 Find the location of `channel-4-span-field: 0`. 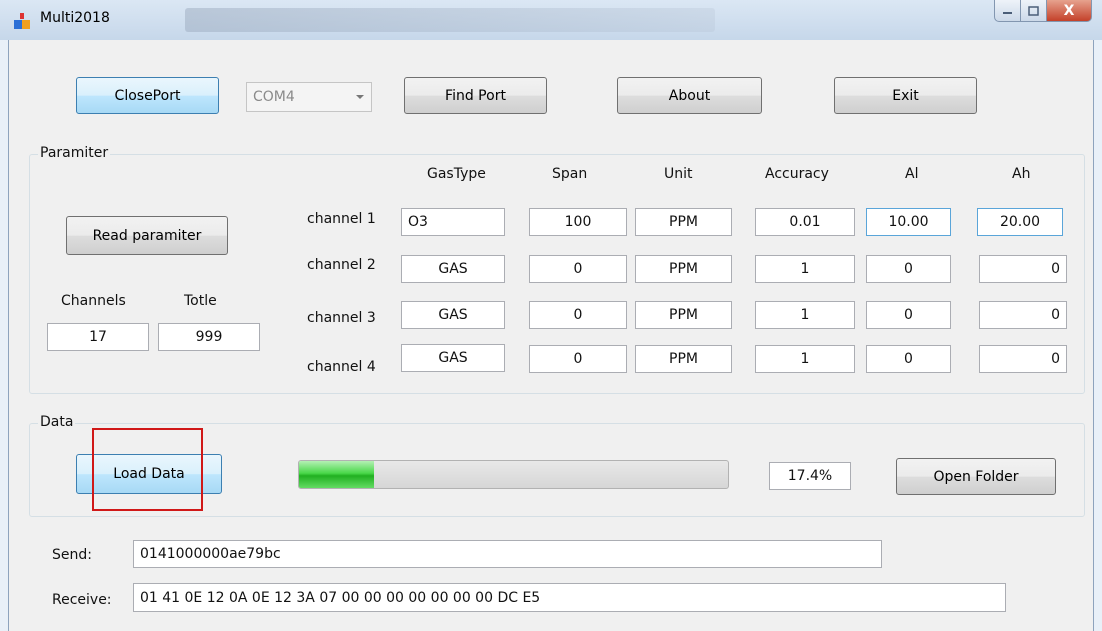

channel-4-span-field: 0 is located at coordinates (578, 359).